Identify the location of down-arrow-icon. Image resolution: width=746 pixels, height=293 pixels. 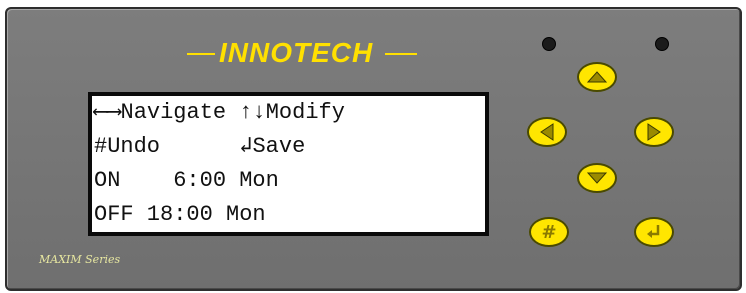
(597, 178).